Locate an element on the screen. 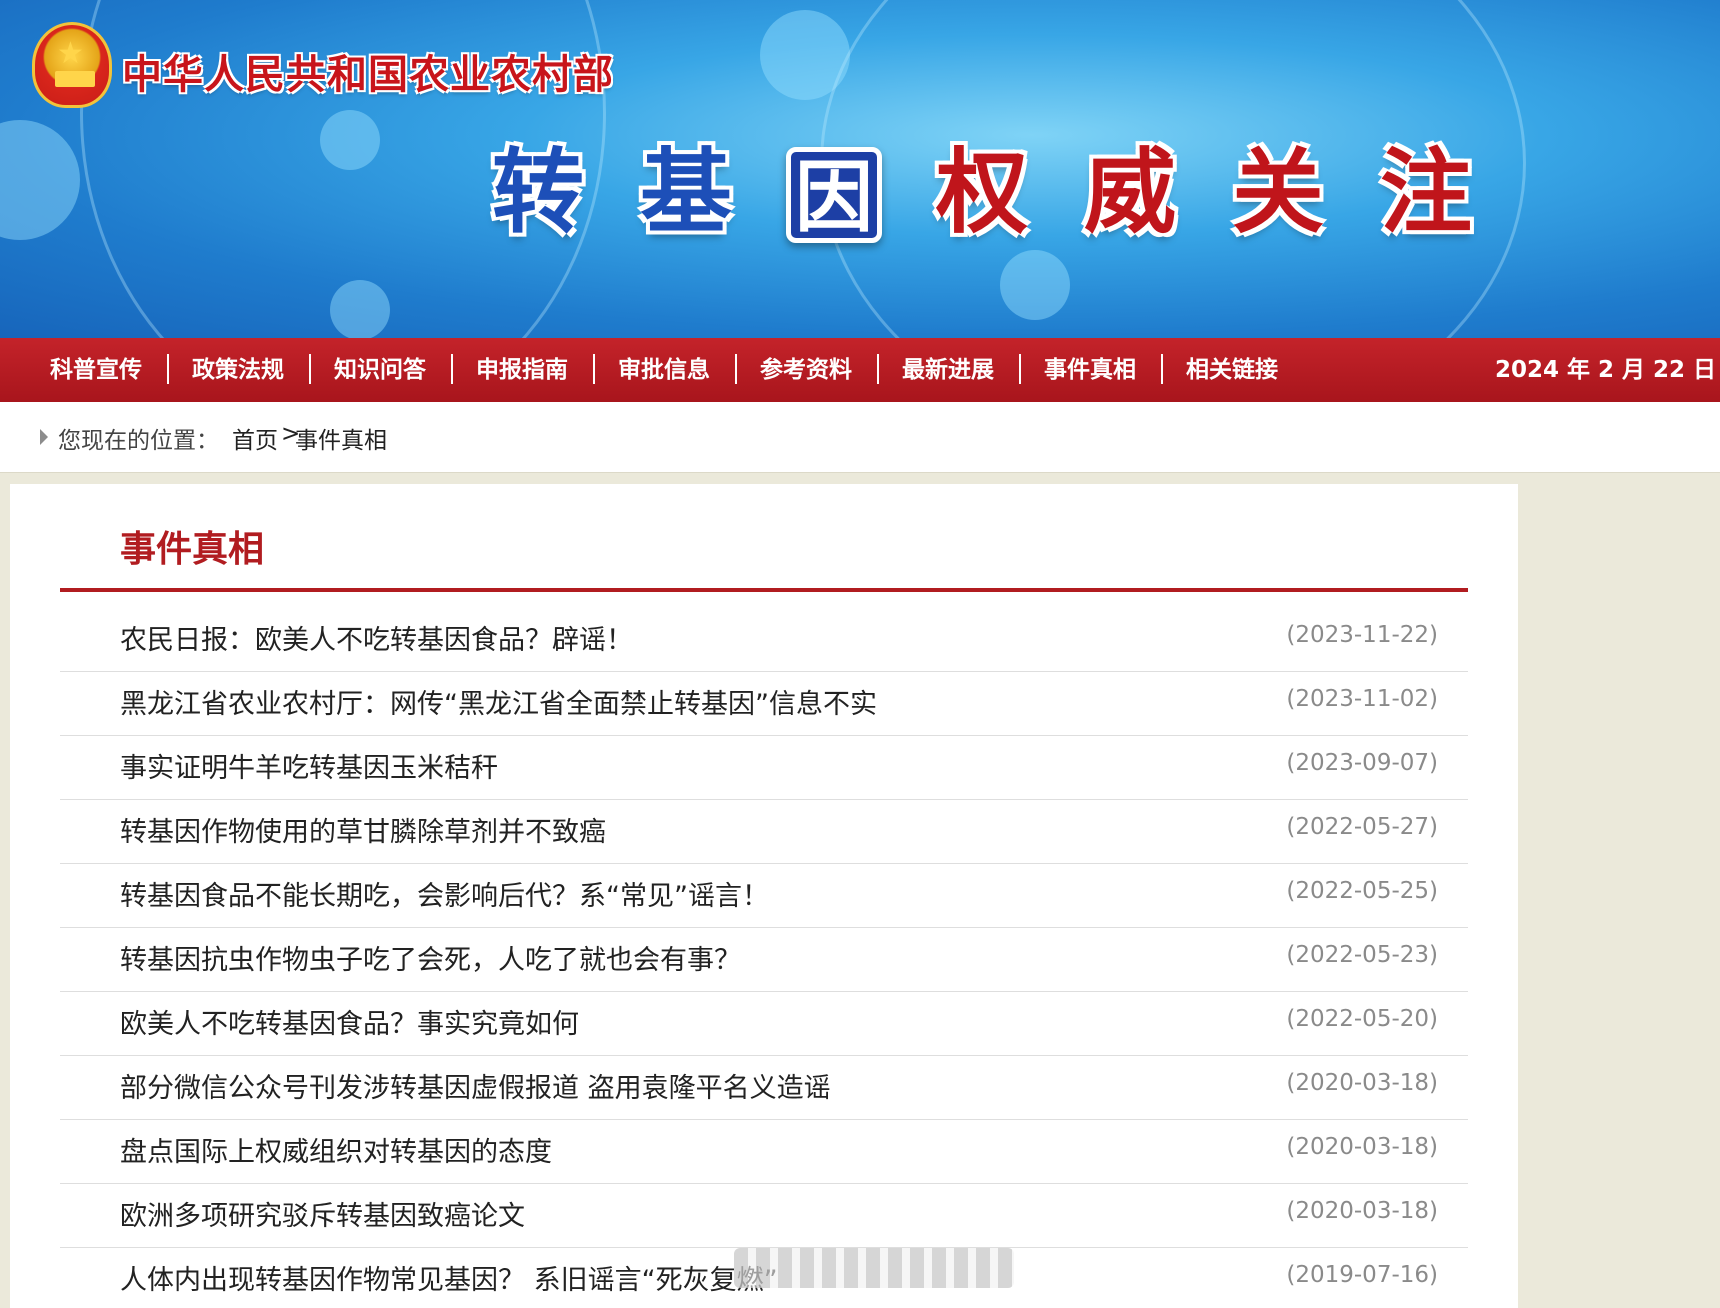 The height and width of the screenshot is (1308, 1720). nav-item-shenbao: 申报指南 is located at coordinates (522, 370).